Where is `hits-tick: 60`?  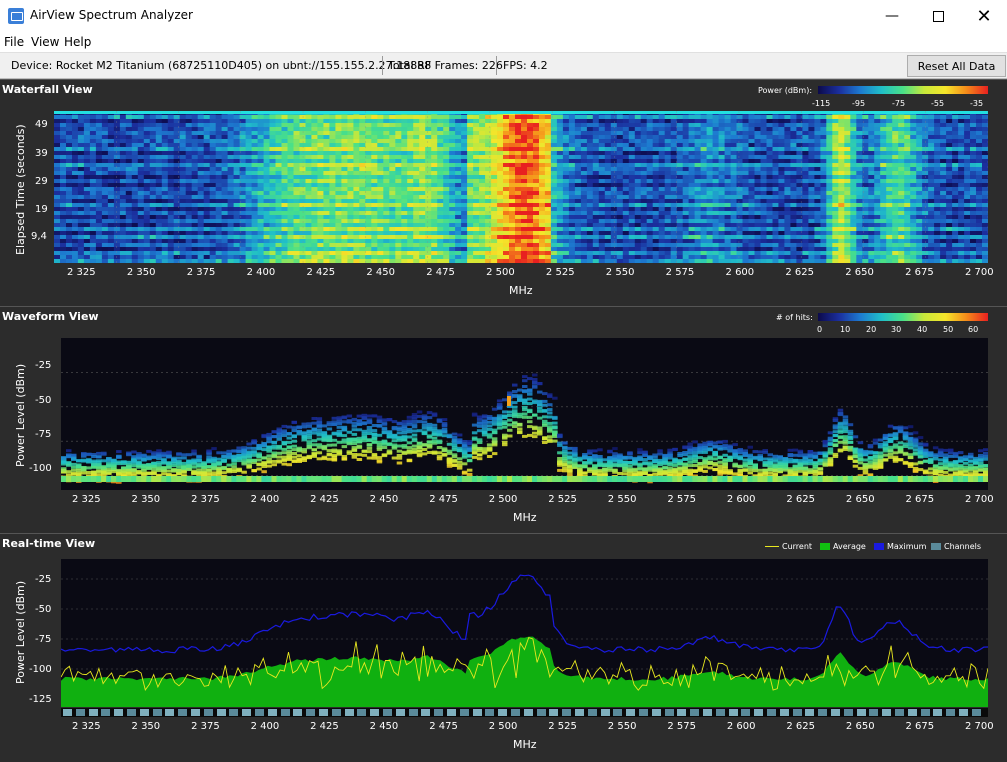
hits-tick: 60 is located at coordinates (973, 329).